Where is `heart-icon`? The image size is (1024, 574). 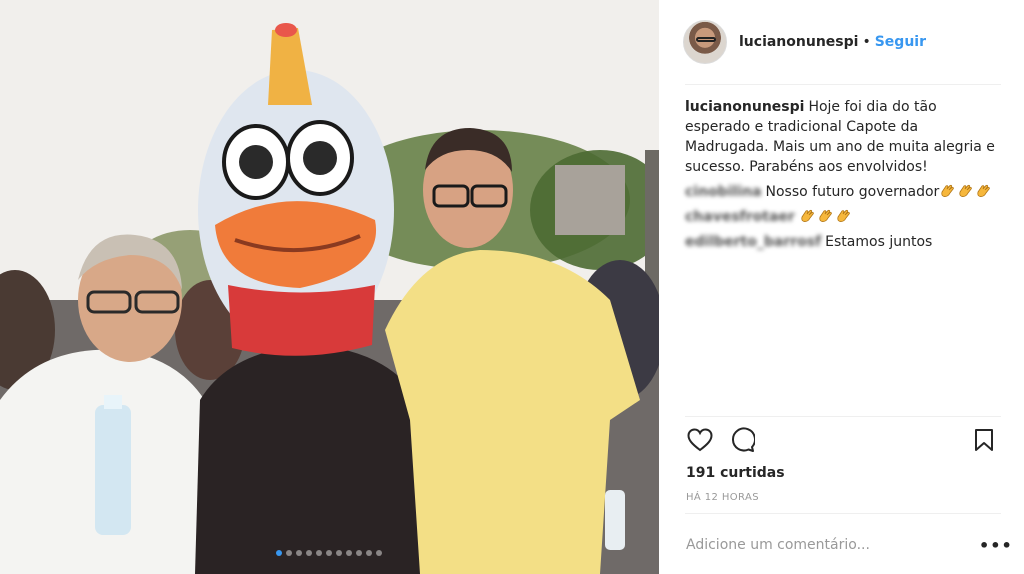 heart-icon is located at coordinates (700, 440).